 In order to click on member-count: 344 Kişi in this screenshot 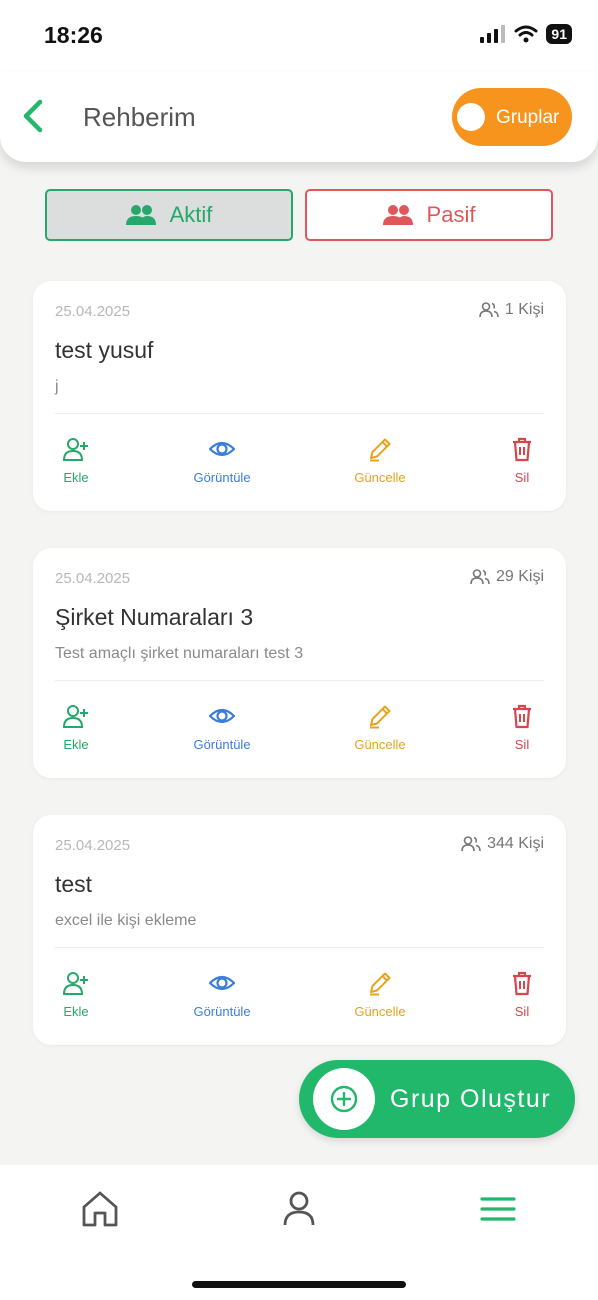, I will do `click(502, 844)`.